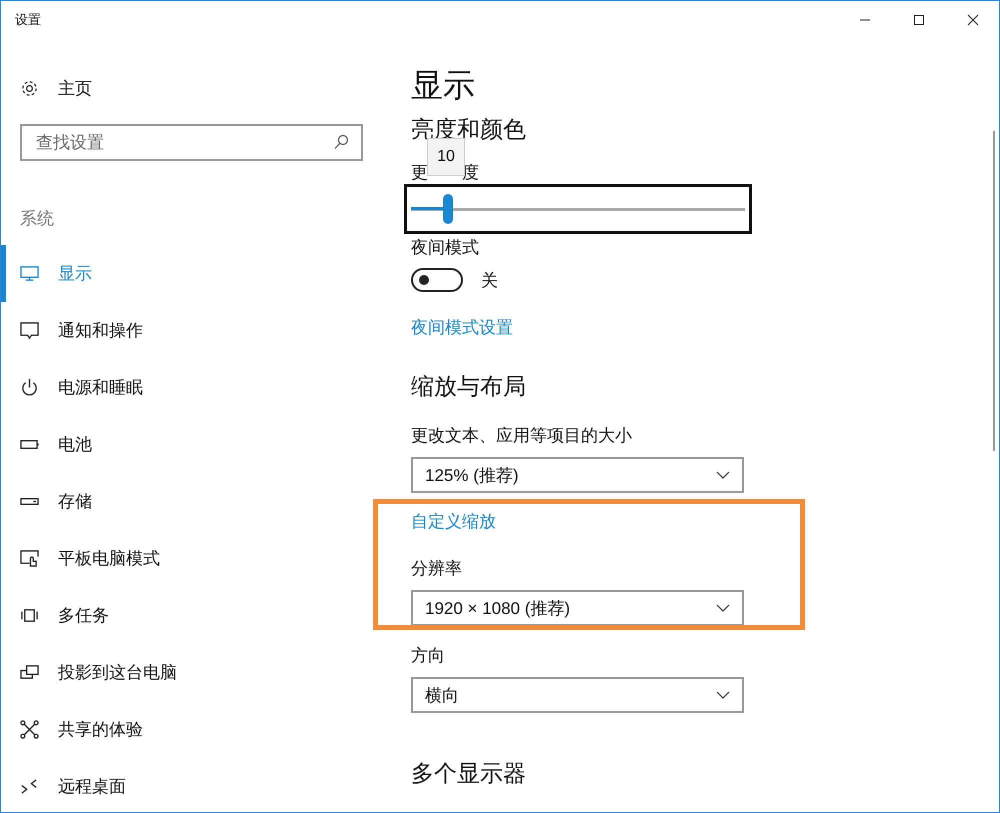 Image resolution: width=1000 pixels, height=813 pixels. What do you see at coordinates (187, 672) in the screenshot?
I see `sidebar-item: 投影到这台电脑` at bounding box center [187, 672].